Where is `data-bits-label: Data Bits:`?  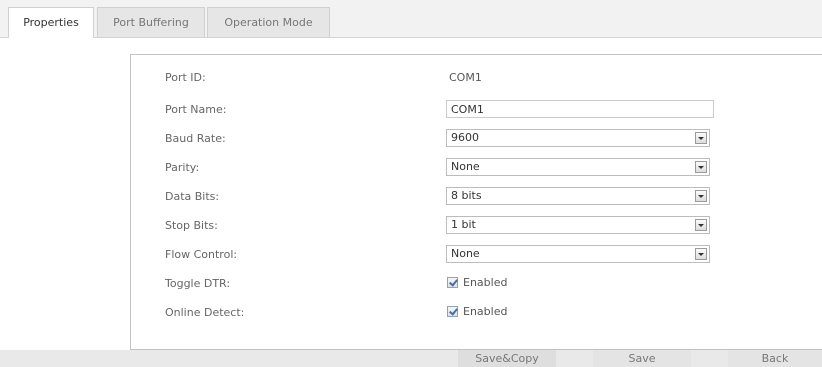
data-bits-label: Data Bits: is located at coordinates (192, 196).